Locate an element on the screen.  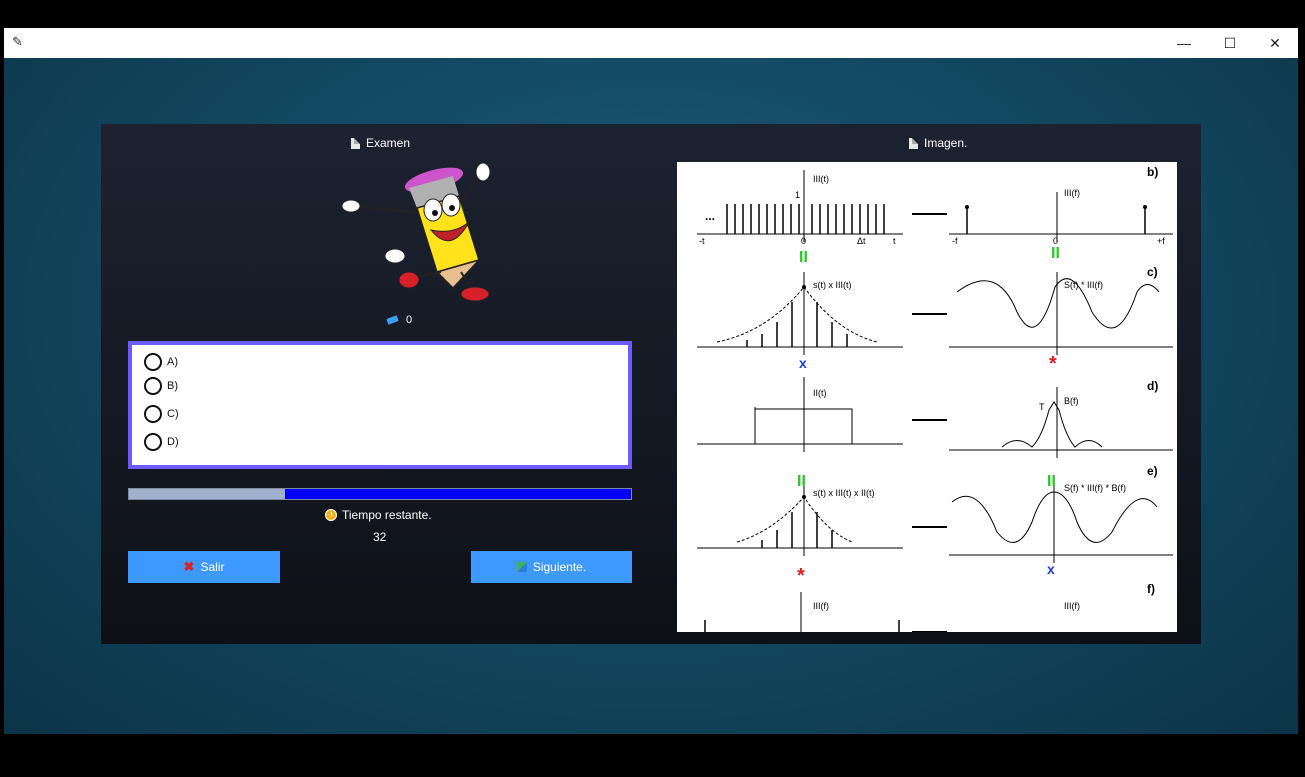
label-e-left: s(t) x III(t) x II(t) is located at coordinates (844, 493).